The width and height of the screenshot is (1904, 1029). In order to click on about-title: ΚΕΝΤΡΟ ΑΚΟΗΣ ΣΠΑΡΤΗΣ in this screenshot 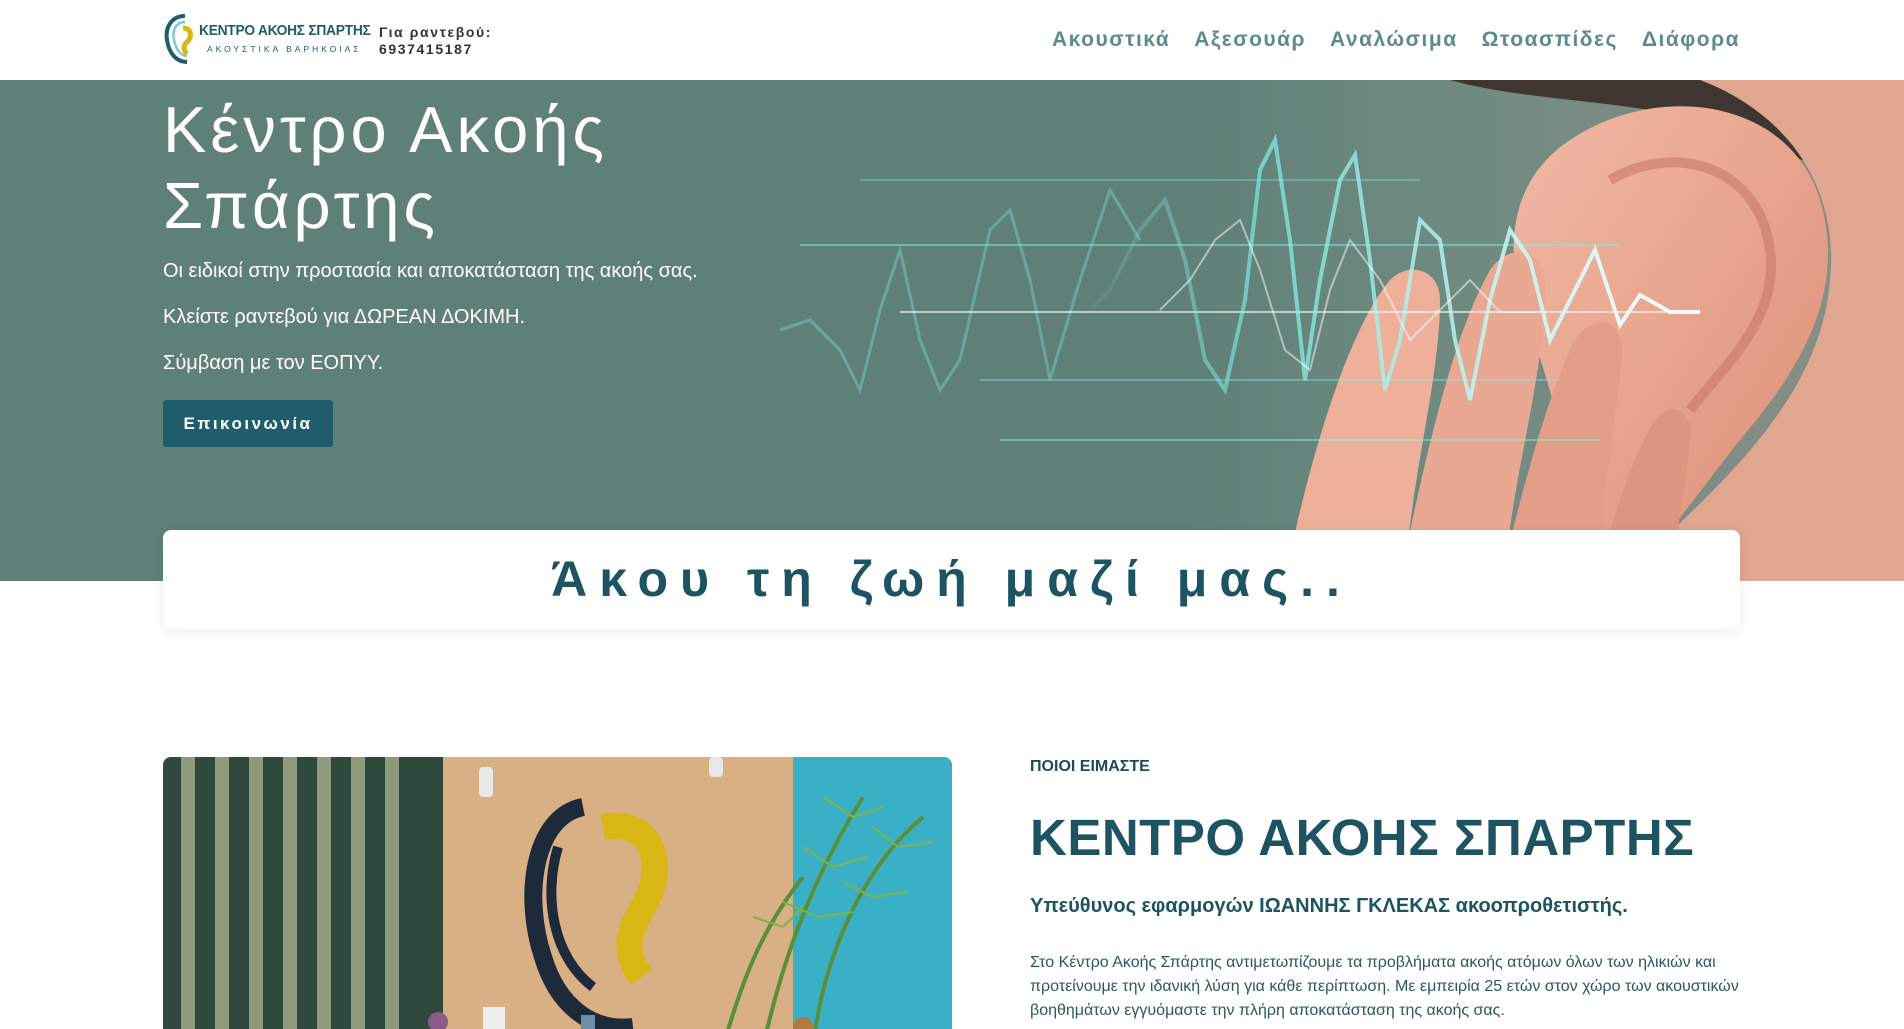, I will do `click(1362, 837)`.